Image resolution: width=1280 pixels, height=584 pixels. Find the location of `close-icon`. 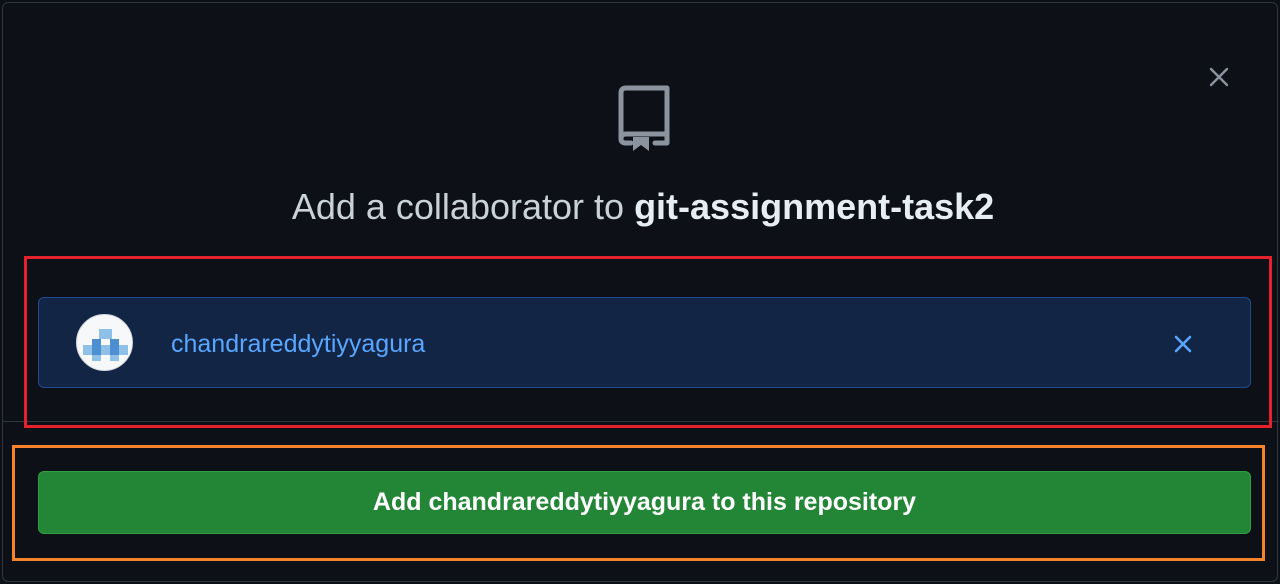

close-icon is located at coordinates (1219, 77).